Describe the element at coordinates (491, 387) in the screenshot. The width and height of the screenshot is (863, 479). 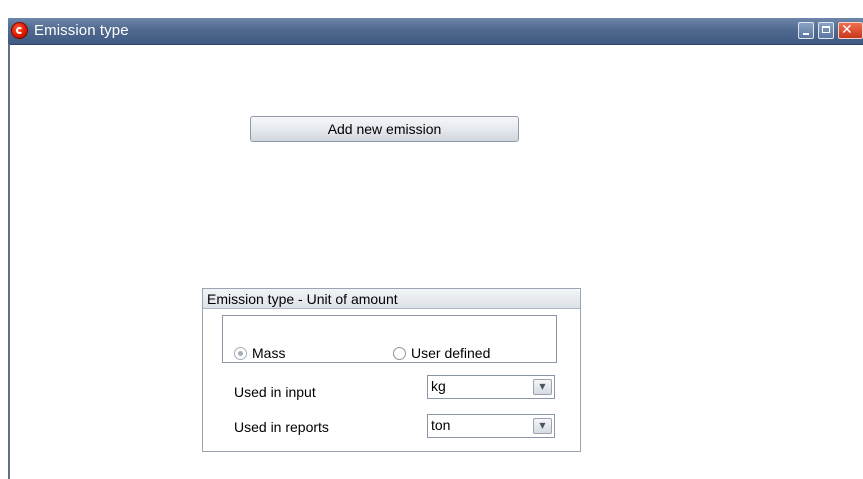
I see `used-in-input-select: kg ▼` at that location.